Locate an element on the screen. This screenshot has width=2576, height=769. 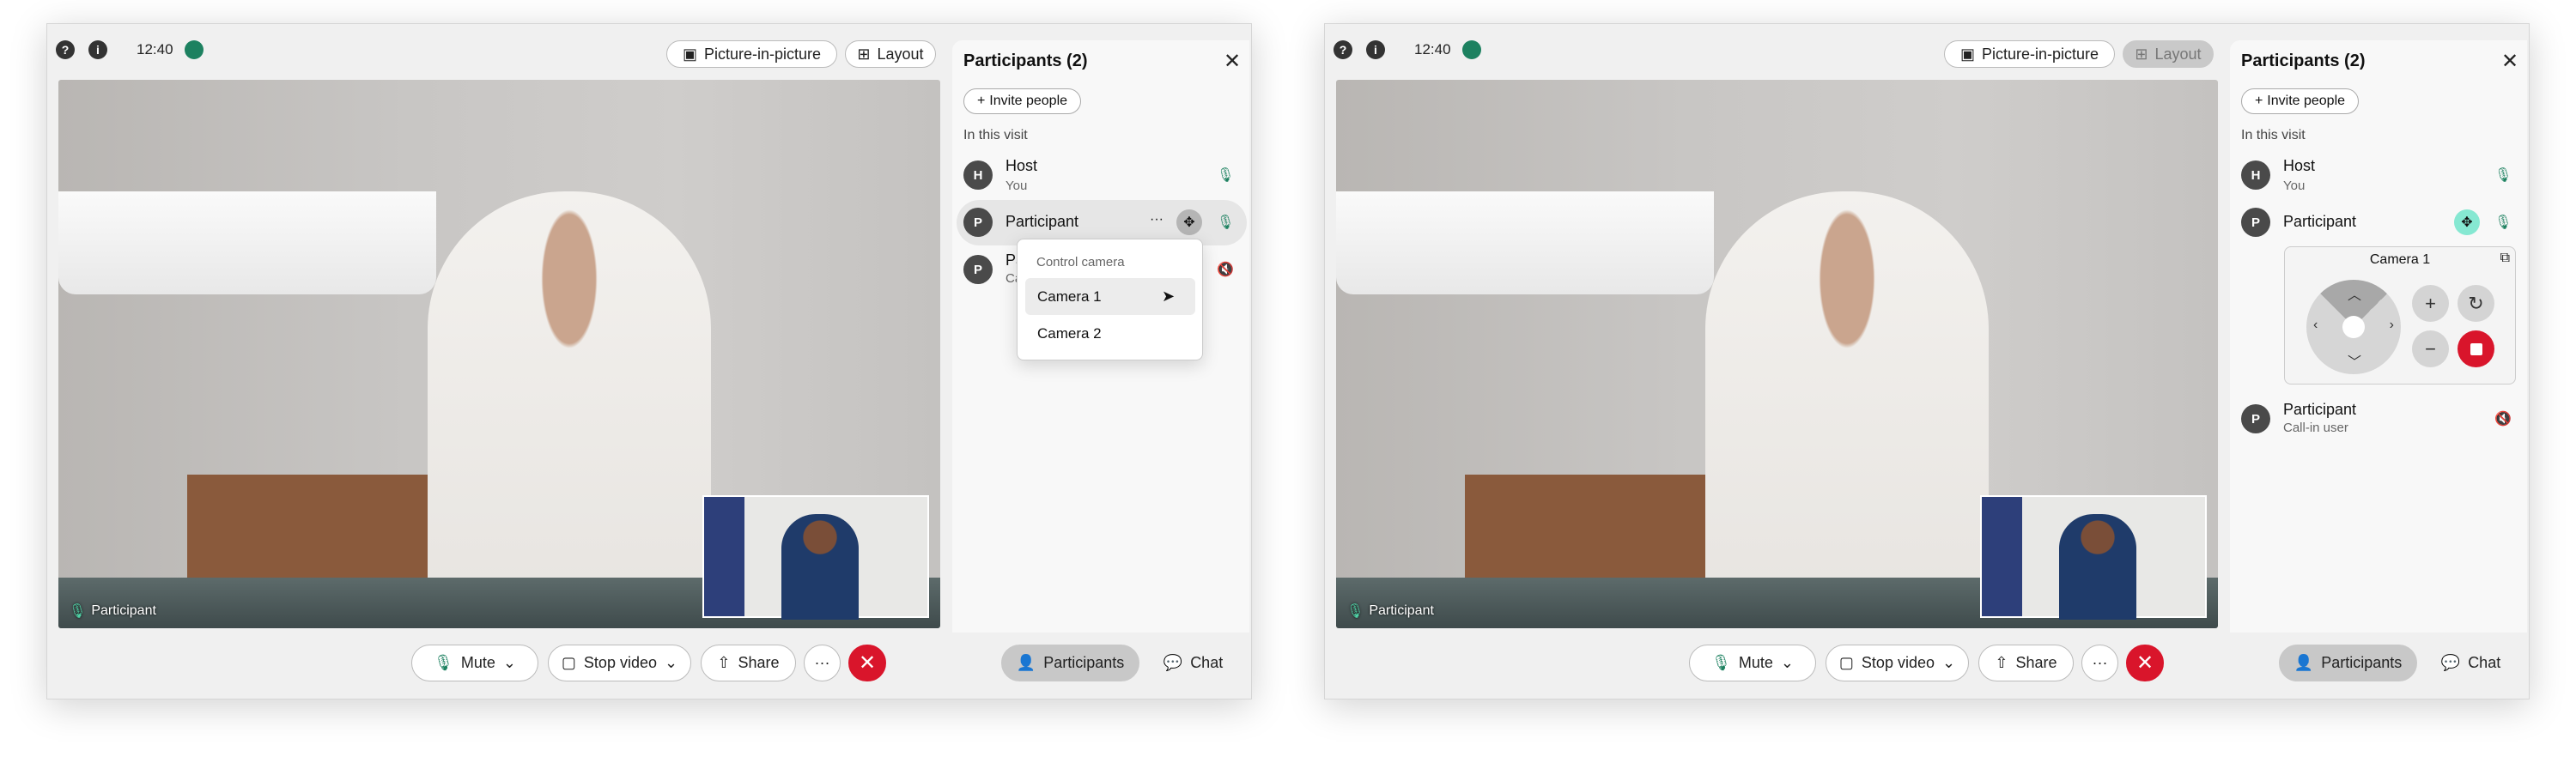
panel-title: Participants (2) is located at coordinates (2303, 61).